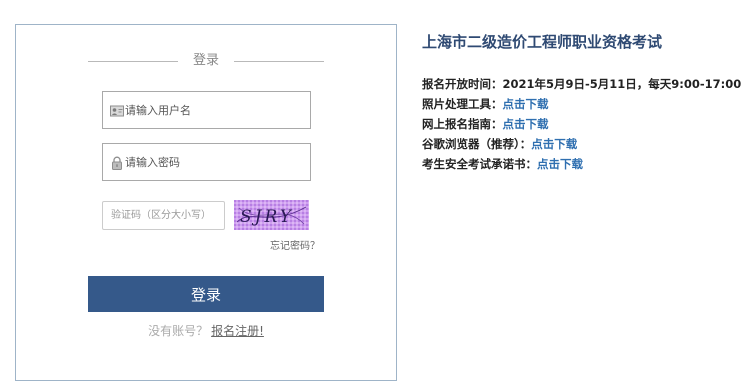  What do you see at coordinates (206, 61) in the screenshot?
I see `login-heading: 登录` at bounding box center [206, 61].